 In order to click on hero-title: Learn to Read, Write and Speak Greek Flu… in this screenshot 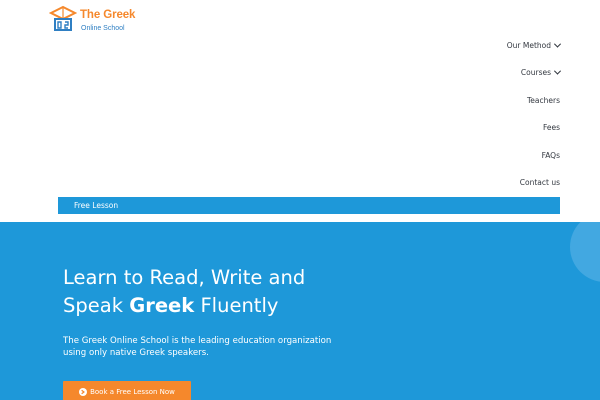, I will do `click(233, 292)`.